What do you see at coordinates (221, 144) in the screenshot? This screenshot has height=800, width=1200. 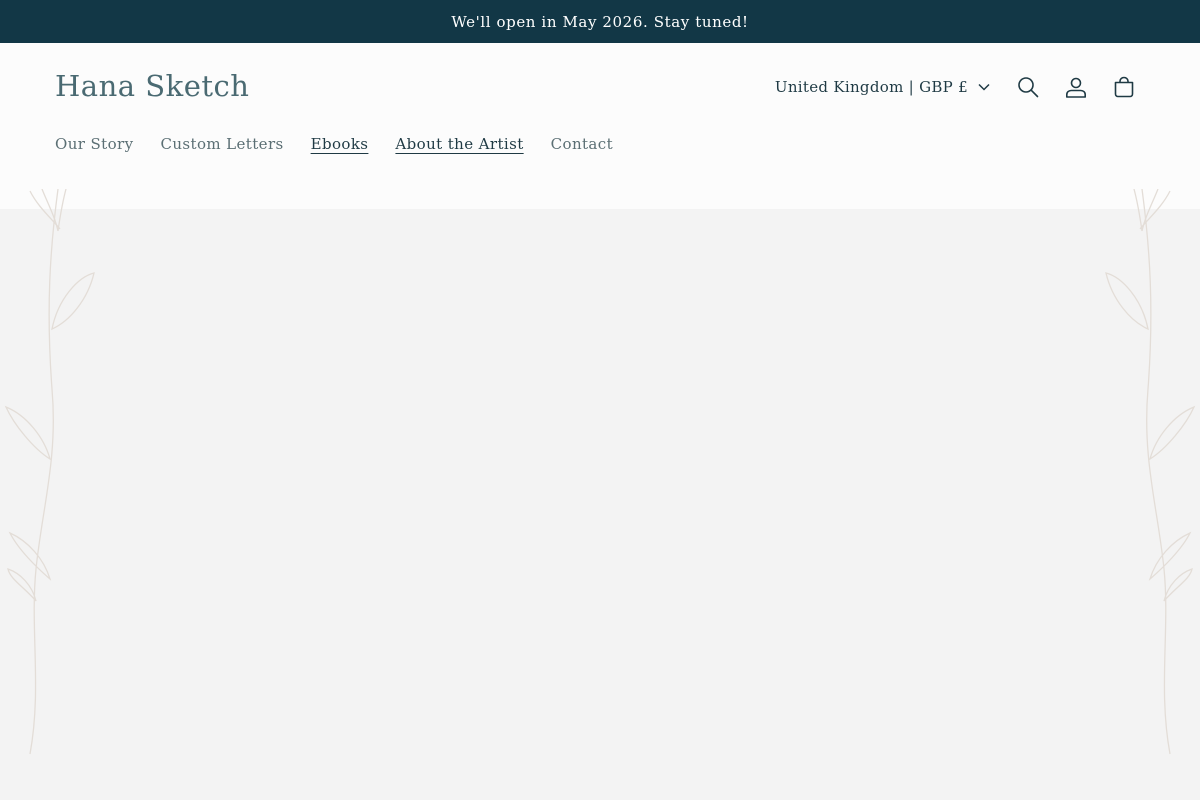 I see `nav-item-custom-letters: Custom Letters` at bounding box center [221, 144].